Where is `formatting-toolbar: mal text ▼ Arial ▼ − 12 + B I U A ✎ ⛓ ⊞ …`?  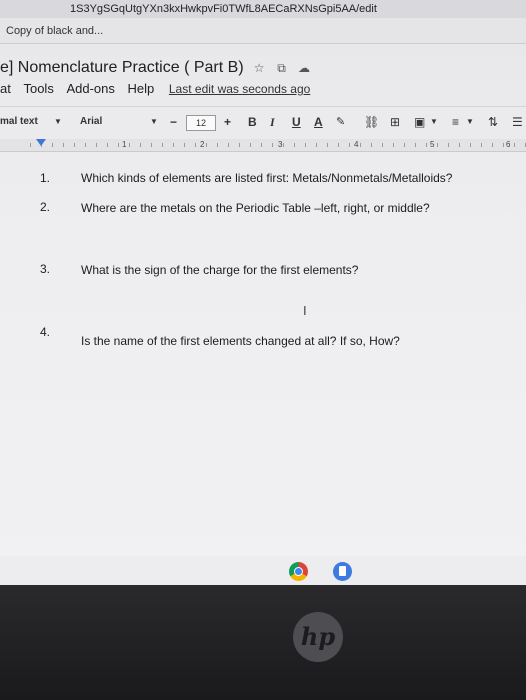
formatting-toolbar: mal text ▼ Arial ▼ − 12 + B I U A ✎ ⛓ ⊞ … is located at coordinates (263, 123).